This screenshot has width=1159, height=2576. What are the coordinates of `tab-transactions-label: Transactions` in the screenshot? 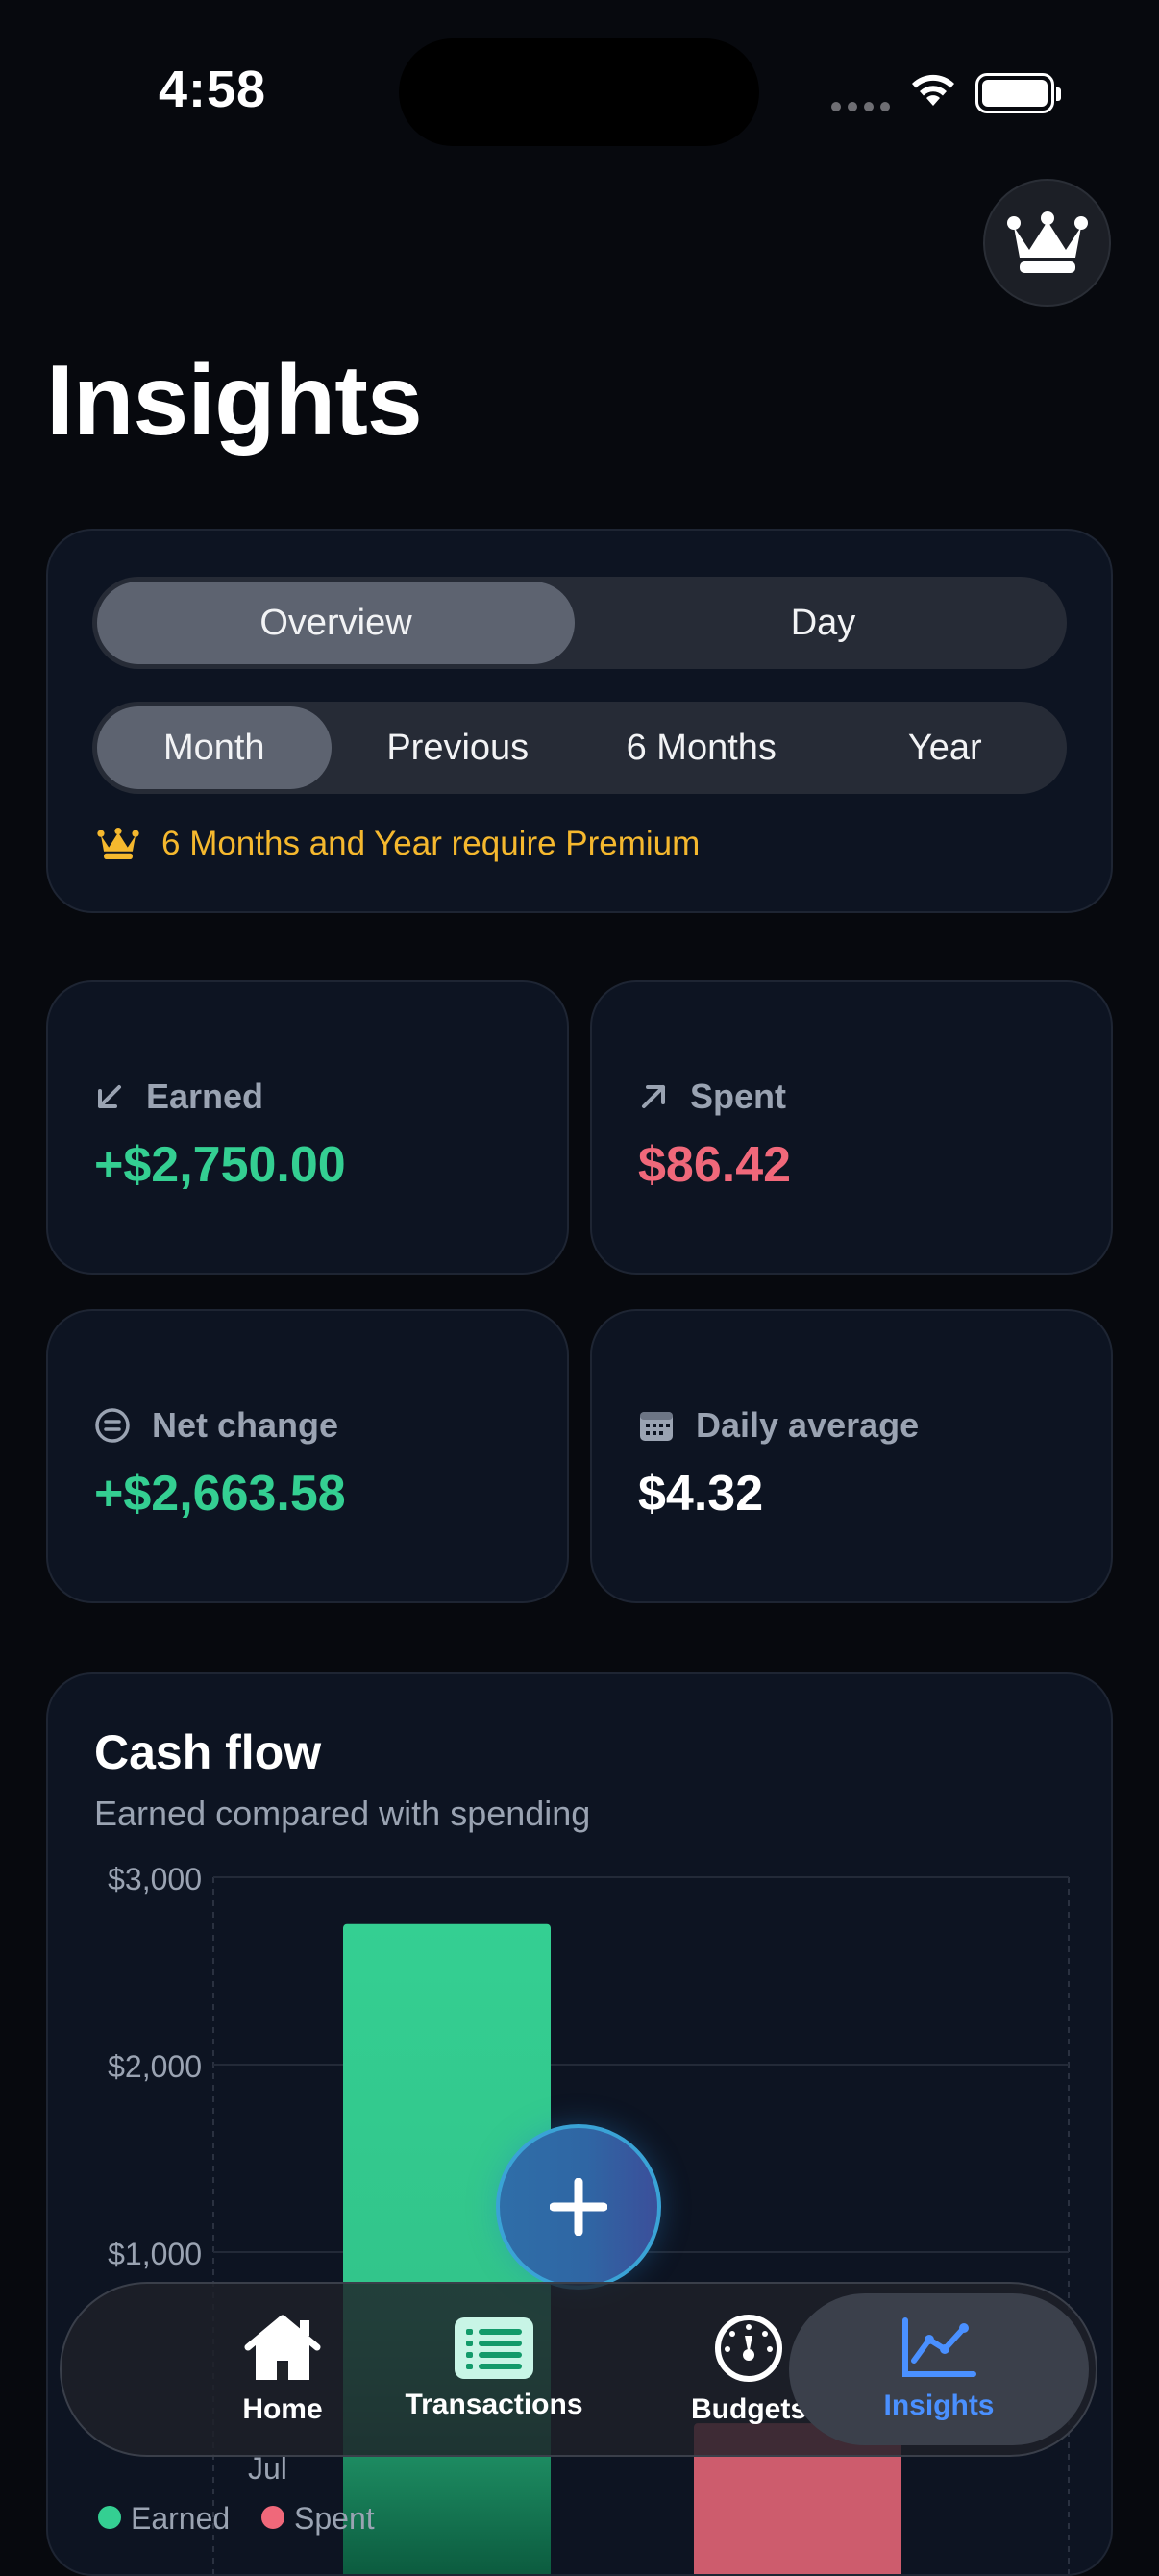 It's located at (494, 2405).